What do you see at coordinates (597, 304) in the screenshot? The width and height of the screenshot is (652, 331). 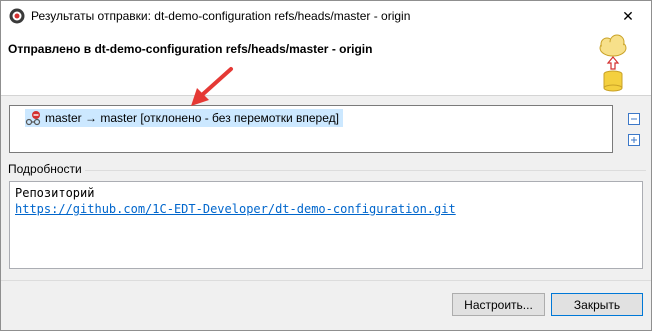 I see `close-button: Закрыть` at bounding box center [597, 304].